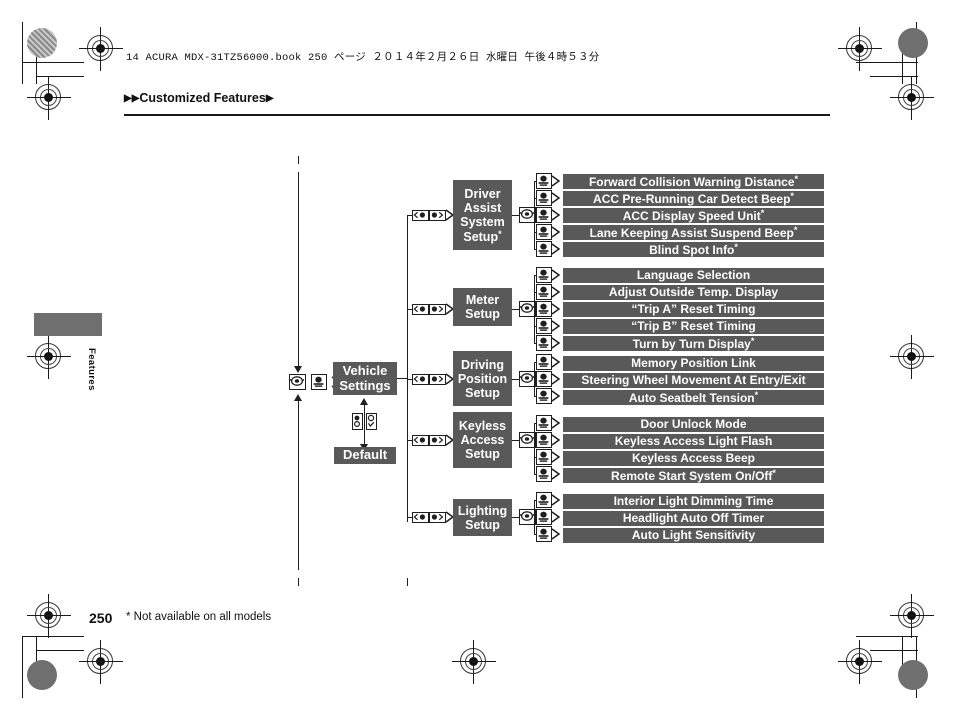 This screenshot has width=954, height=718. Describe the element at coordinates (420, 440) in the screenshot. I see `left-right-button-icon-g4a` at that location.